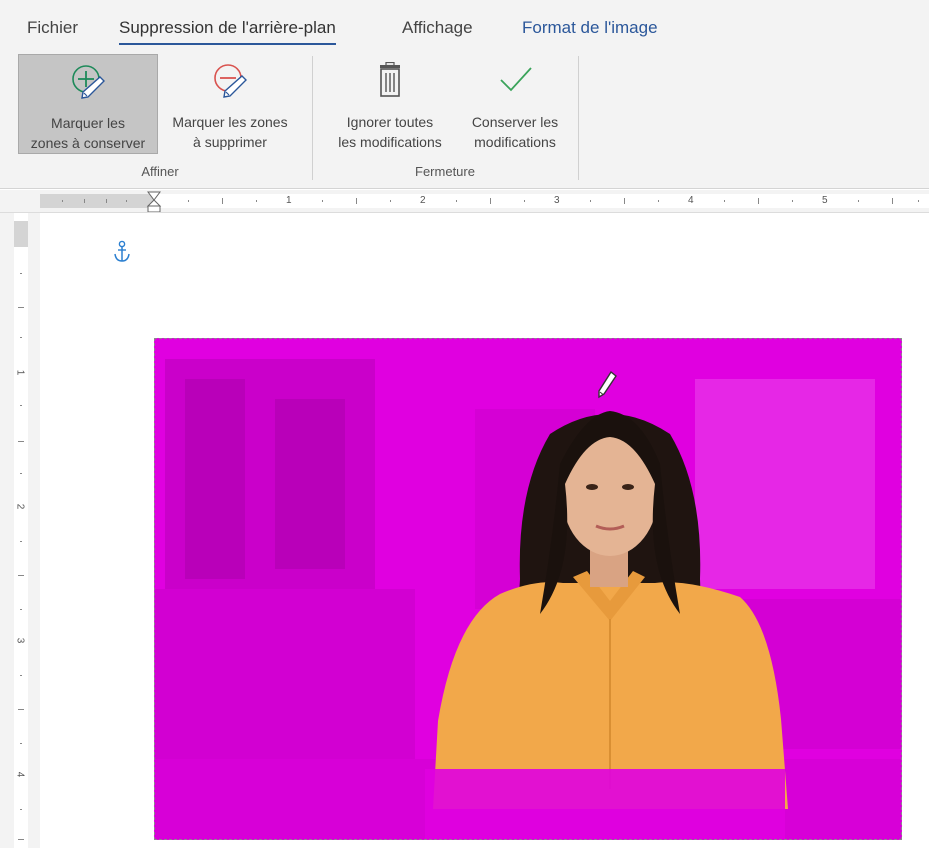 This screenshot has width=929, height=848. I want to click on group-label-affiner: Affiner, so click(160, 171).